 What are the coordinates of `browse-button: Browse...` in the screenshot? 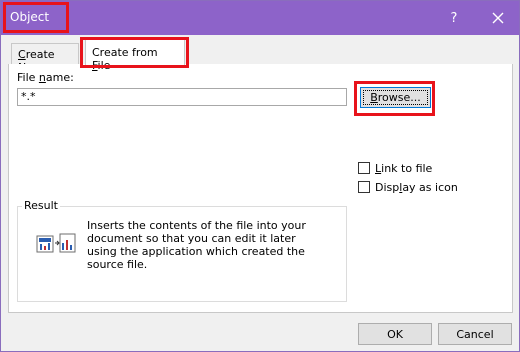 It's located at (395, 97).